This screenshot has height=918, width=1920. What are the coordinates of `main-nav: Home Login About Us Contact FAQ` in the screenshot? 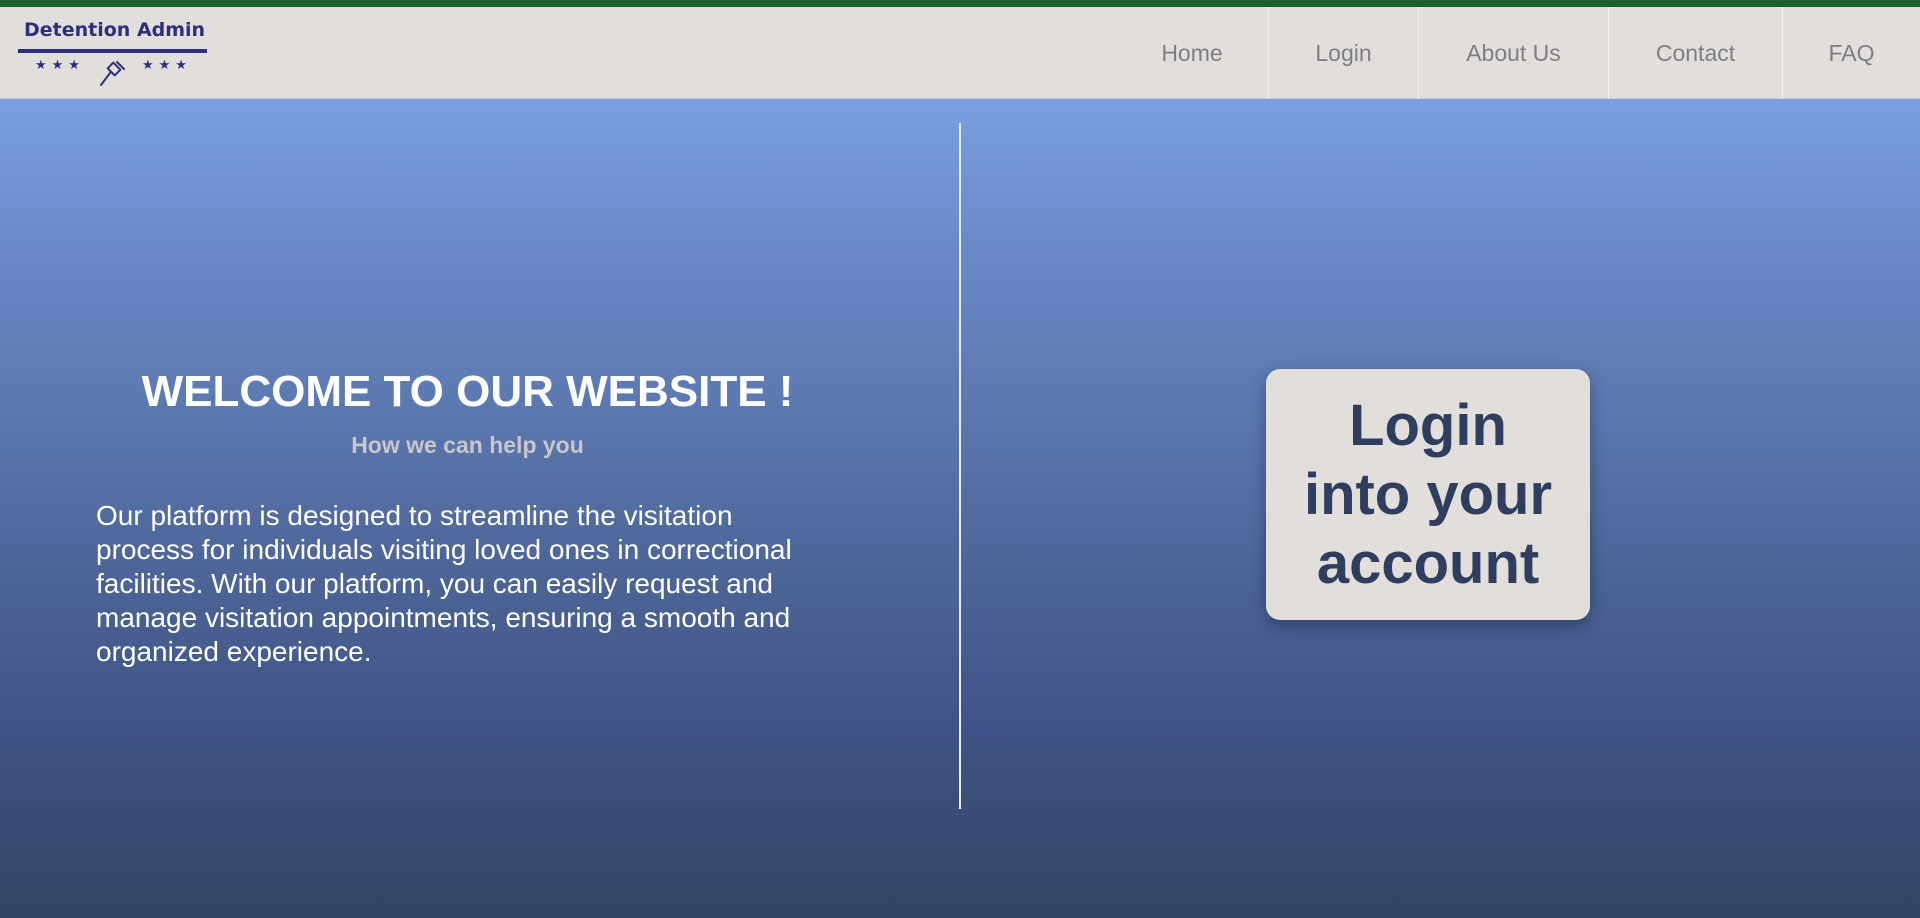 It's located at (1518, 53).